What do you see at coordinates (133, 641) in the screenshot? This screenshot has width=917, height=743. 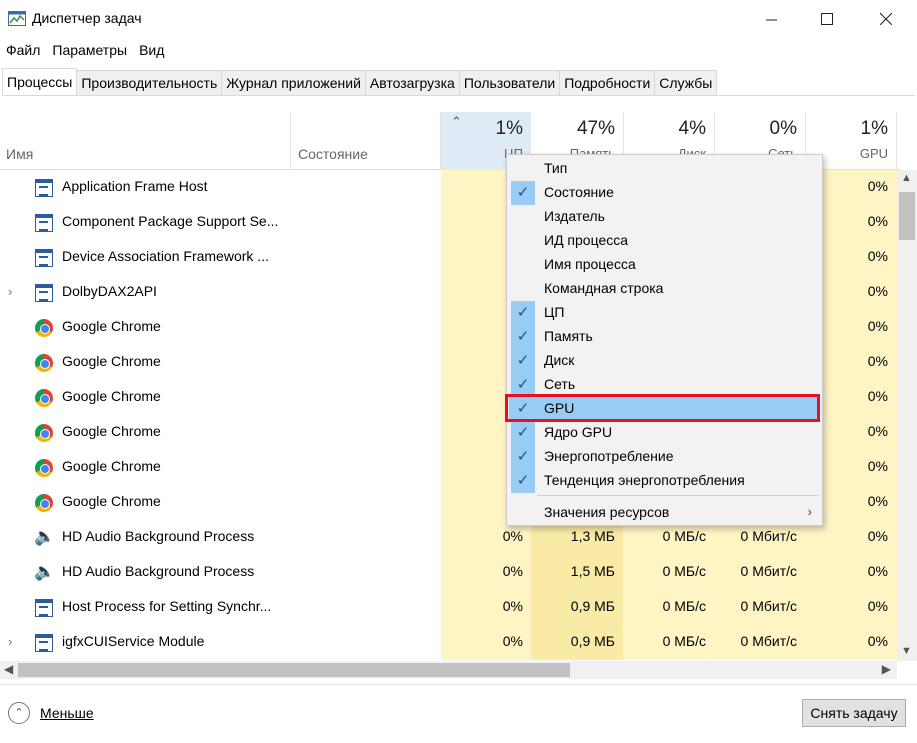 I see `process-name: igfxCUIService Module` at bounding box center [133, 641].